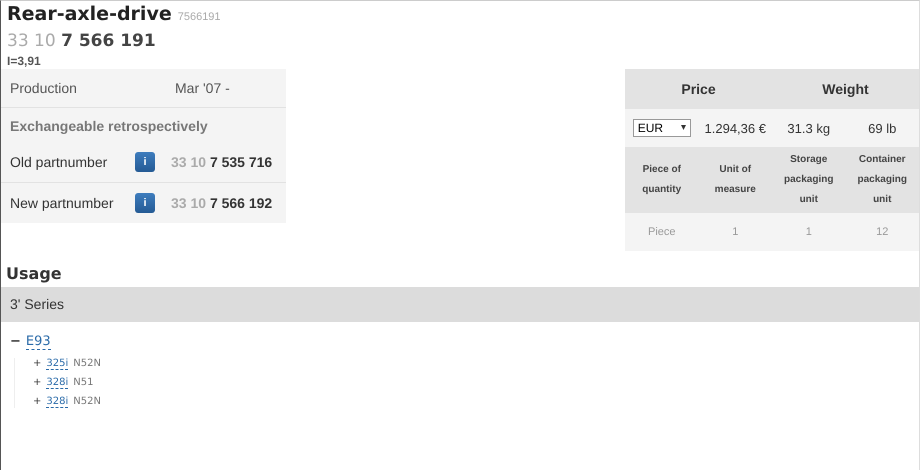  I want to click on column-header: Container packaging unit, so click(882, 180).